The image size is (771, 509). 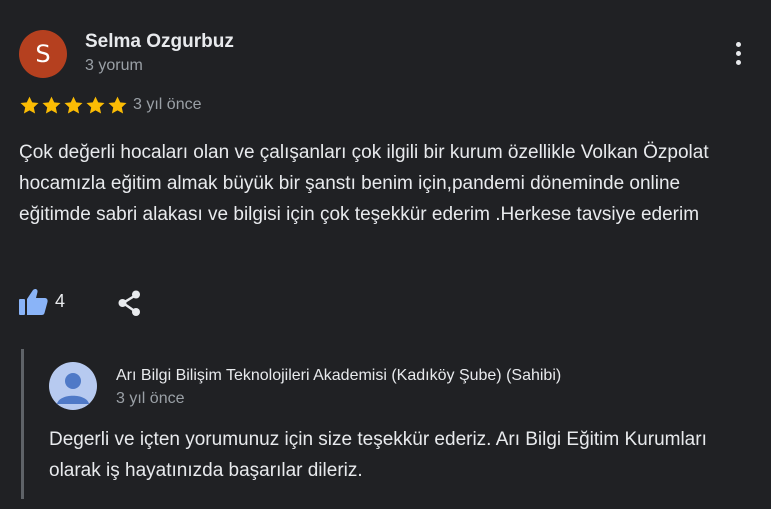 What do you see at coordinates (159, 42) in the screenshot?
I see `author-name: Selma Ozgurbuz` at bounding box center [159, 42].